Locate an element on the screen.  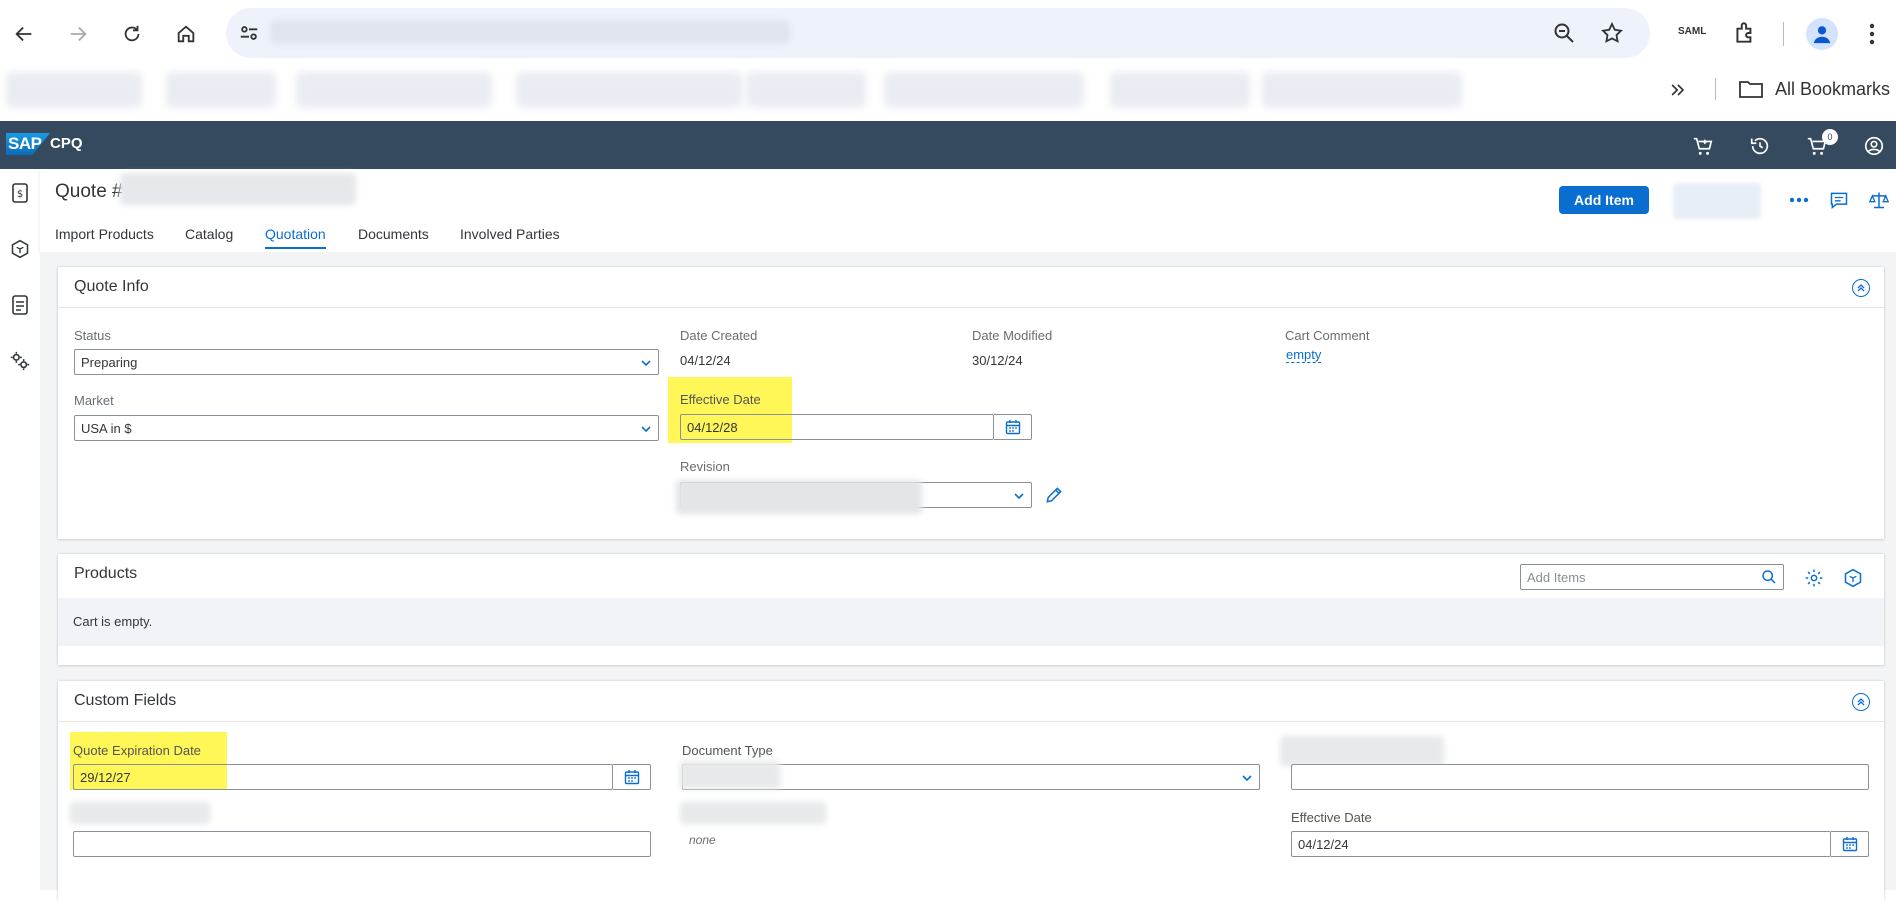
url-text-blurred is located at coordinates (530, 32).